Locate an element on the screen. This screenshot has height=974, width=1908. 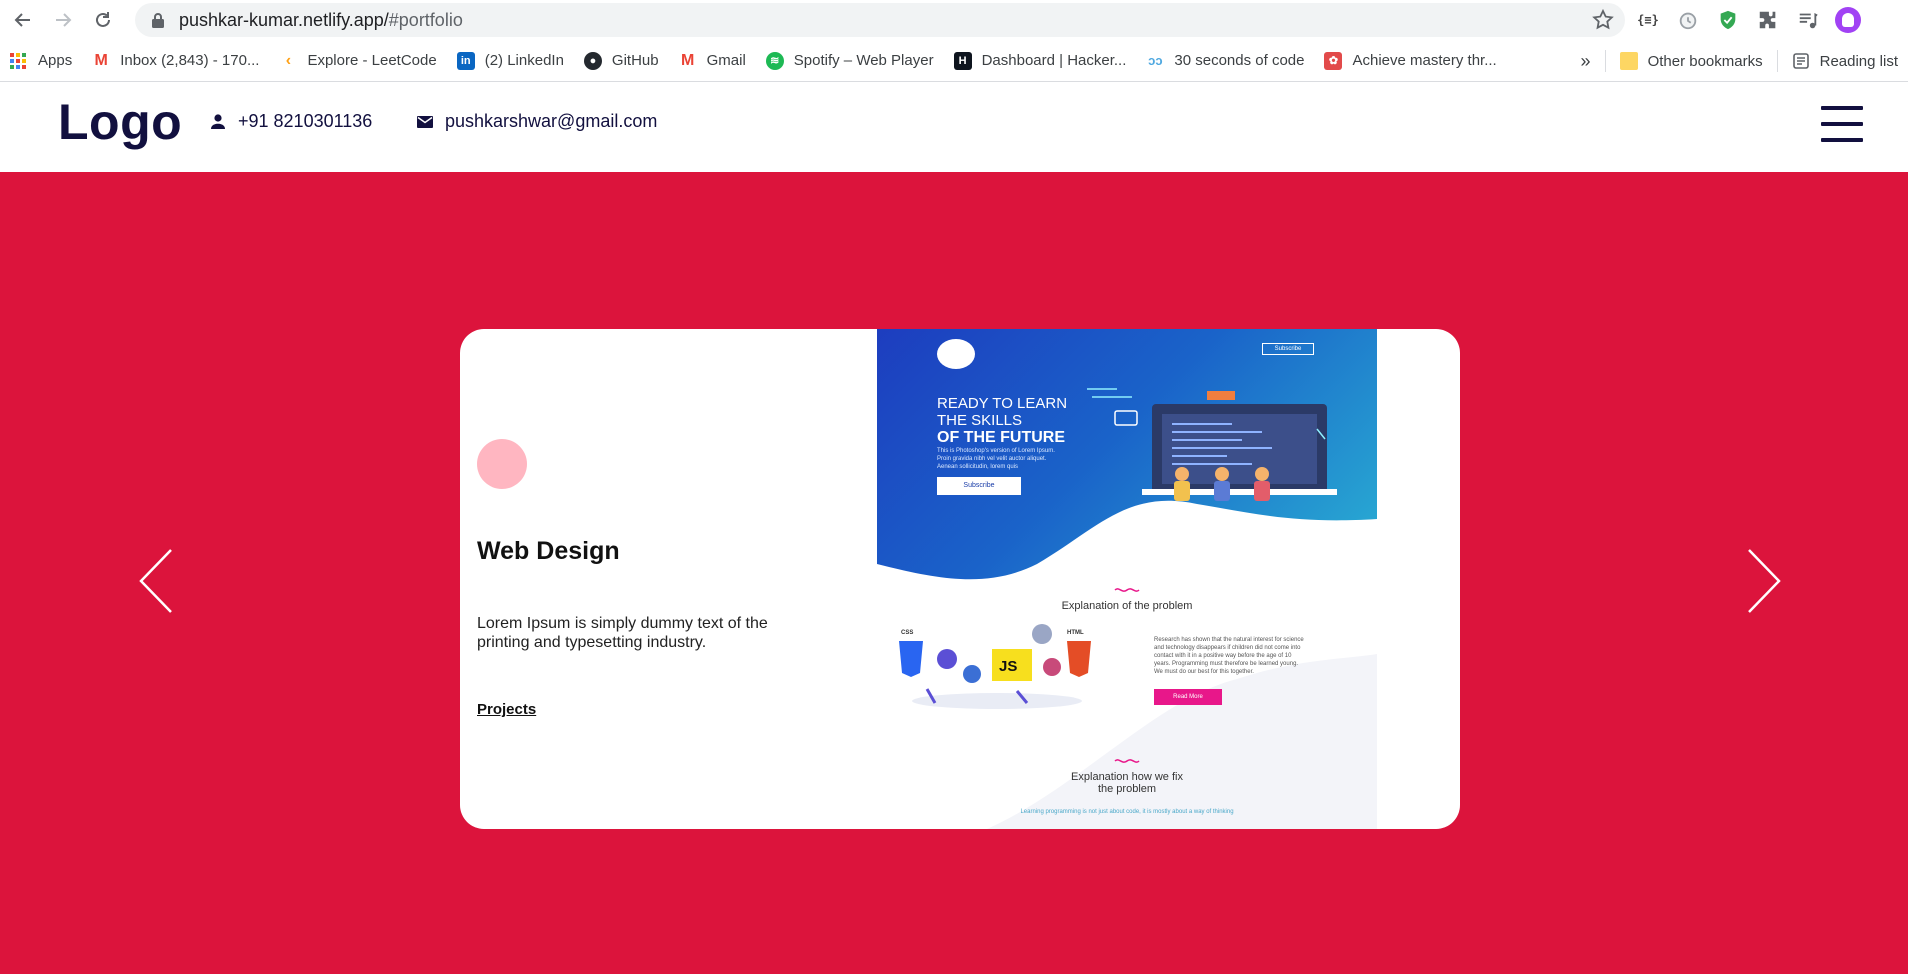
reading-list-icon is located at coordinates (1800, 61).